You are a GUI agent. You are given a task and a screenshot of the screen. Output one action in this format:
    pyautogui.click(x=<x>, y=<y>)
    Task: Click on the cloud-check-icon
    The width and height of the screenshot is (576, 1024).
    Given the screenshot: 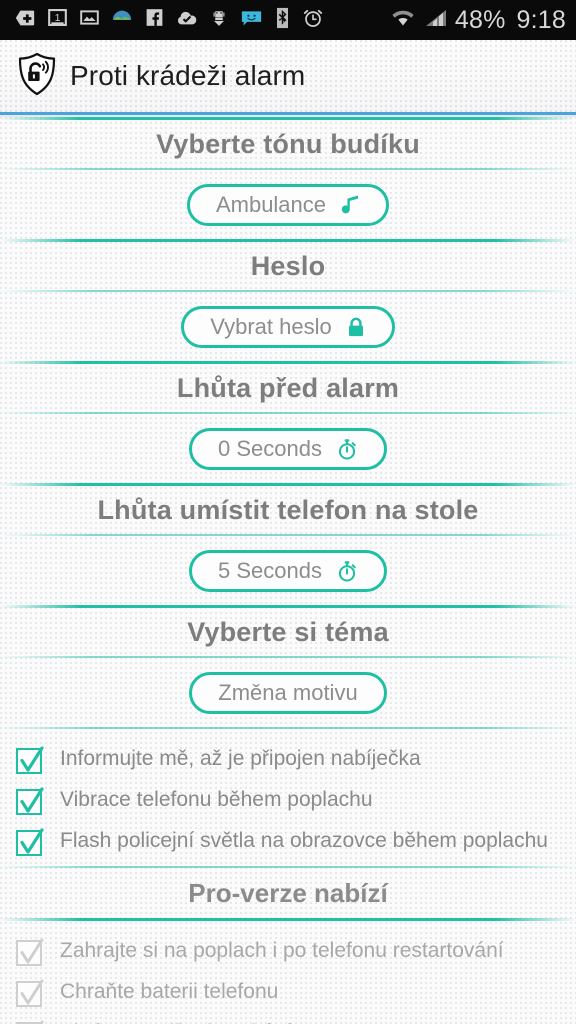 What is the action you would take?
    pyautogui.click(x=187, y=20)
    